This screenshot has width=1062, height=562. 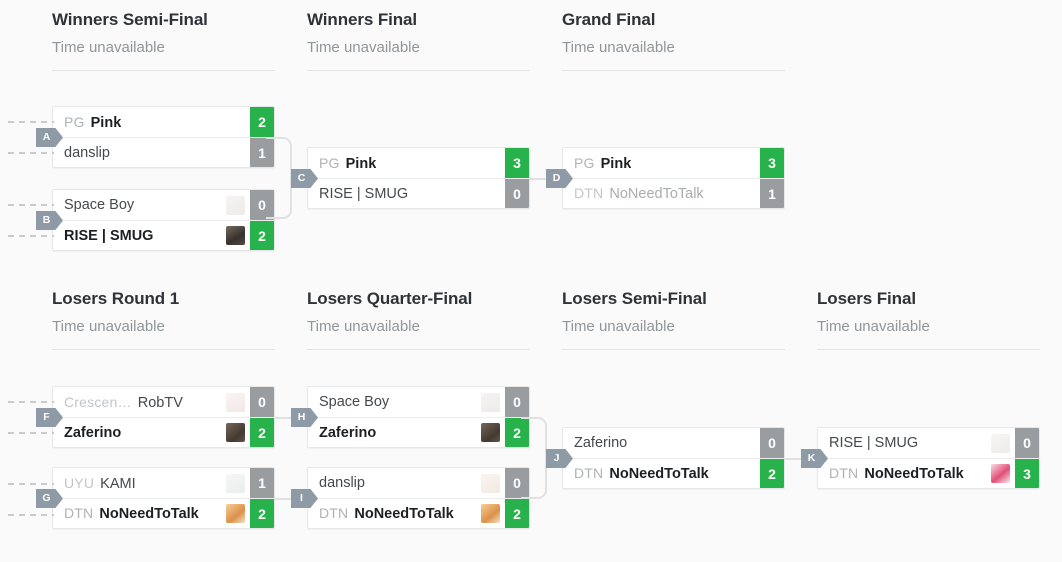 I want to click on competitor-name-wrap: PG Pink, so click(x=406, y=163).